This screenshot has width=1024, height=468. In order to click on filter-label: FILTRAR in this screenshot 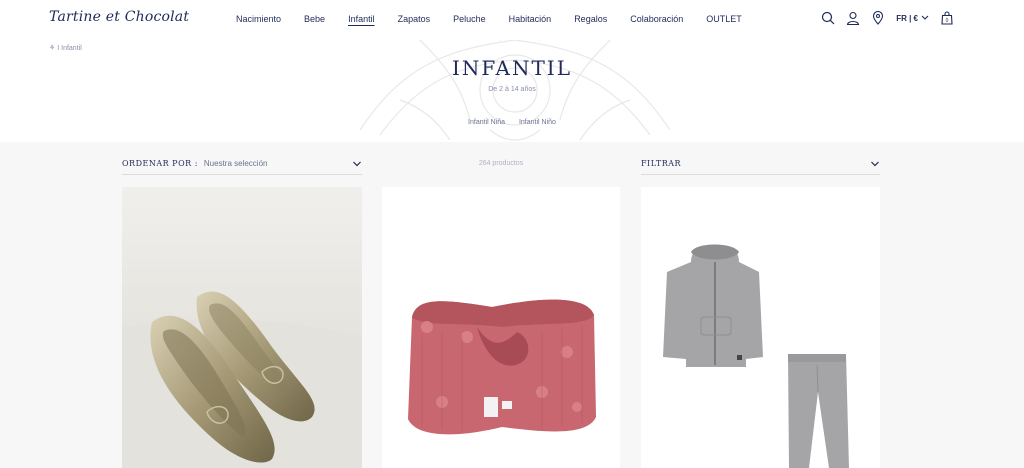, I will do `click(661, 163)`.